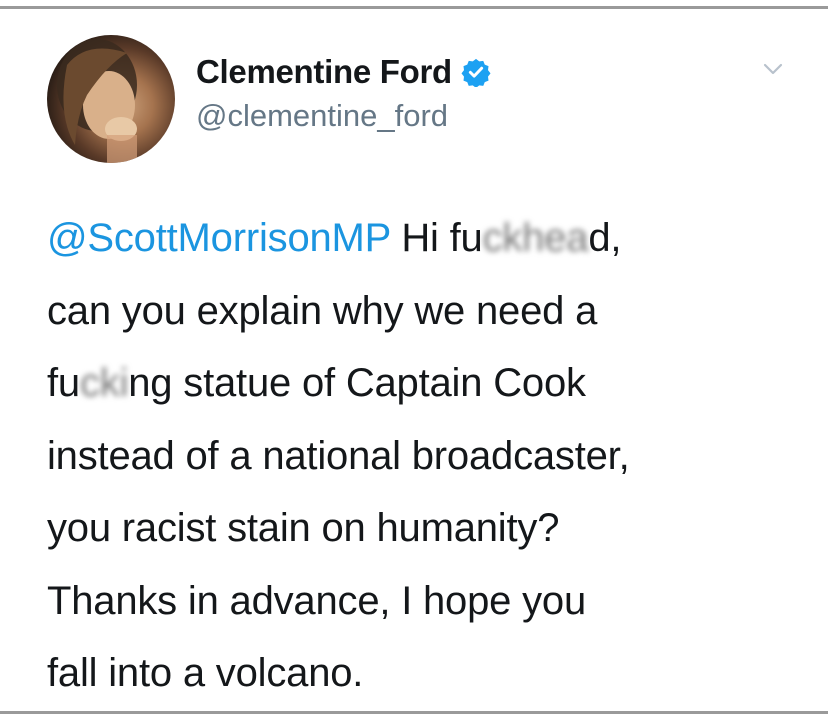 This screenshot has width=828, height=726. What do you see at coordinates (605, 238) in the screenshot?
I see `tweet-line-1-suffix: d,` at bounding box center [605, 238].